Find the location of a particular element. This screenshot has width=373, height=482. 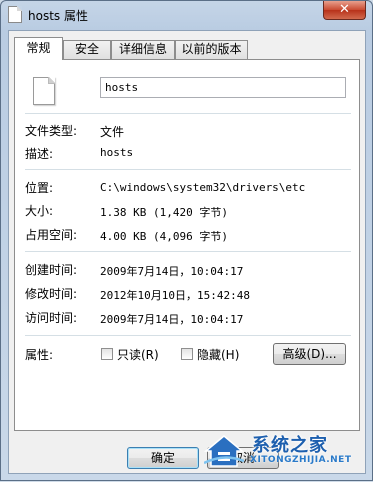

house-logo-icon is located at coordinates (224, 451).